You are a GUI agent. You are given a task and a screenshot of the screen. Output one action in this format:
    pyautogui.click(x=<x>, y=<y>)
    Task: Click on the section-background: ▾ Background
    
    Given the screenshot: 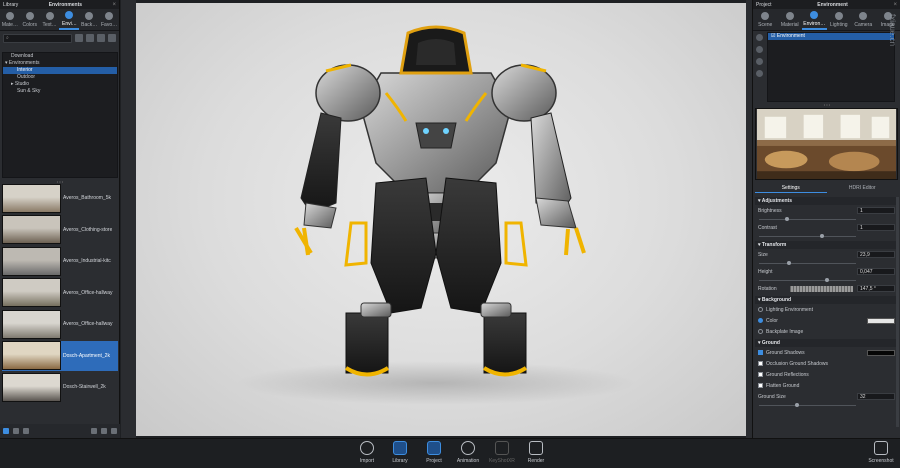 What is the action you would take?
    pyautogui.click(x=826, y=300)
    